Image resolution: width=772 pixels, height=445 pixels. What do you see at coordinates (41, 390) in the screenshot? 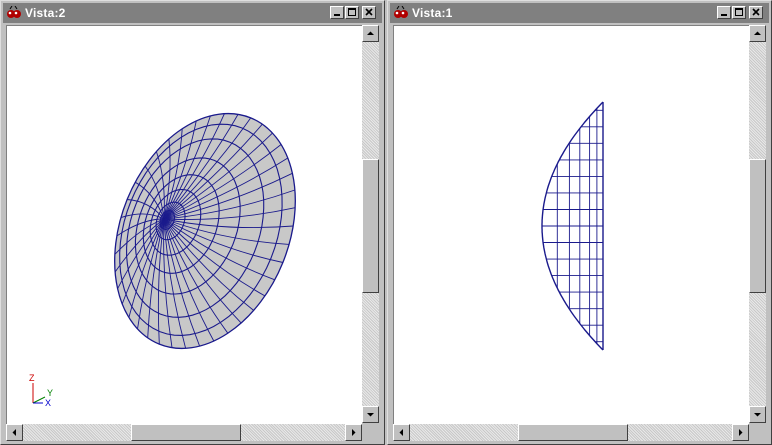
I see `axis-triad: Z Y X` at bounding box center [41, 390].